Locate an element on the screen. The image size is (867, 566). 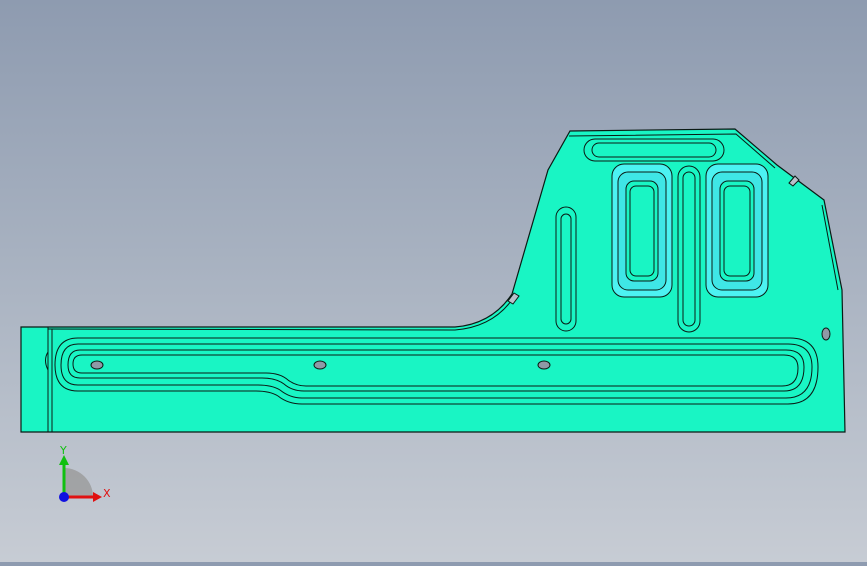
z-axis-dot is located at coordinates (64, 497).